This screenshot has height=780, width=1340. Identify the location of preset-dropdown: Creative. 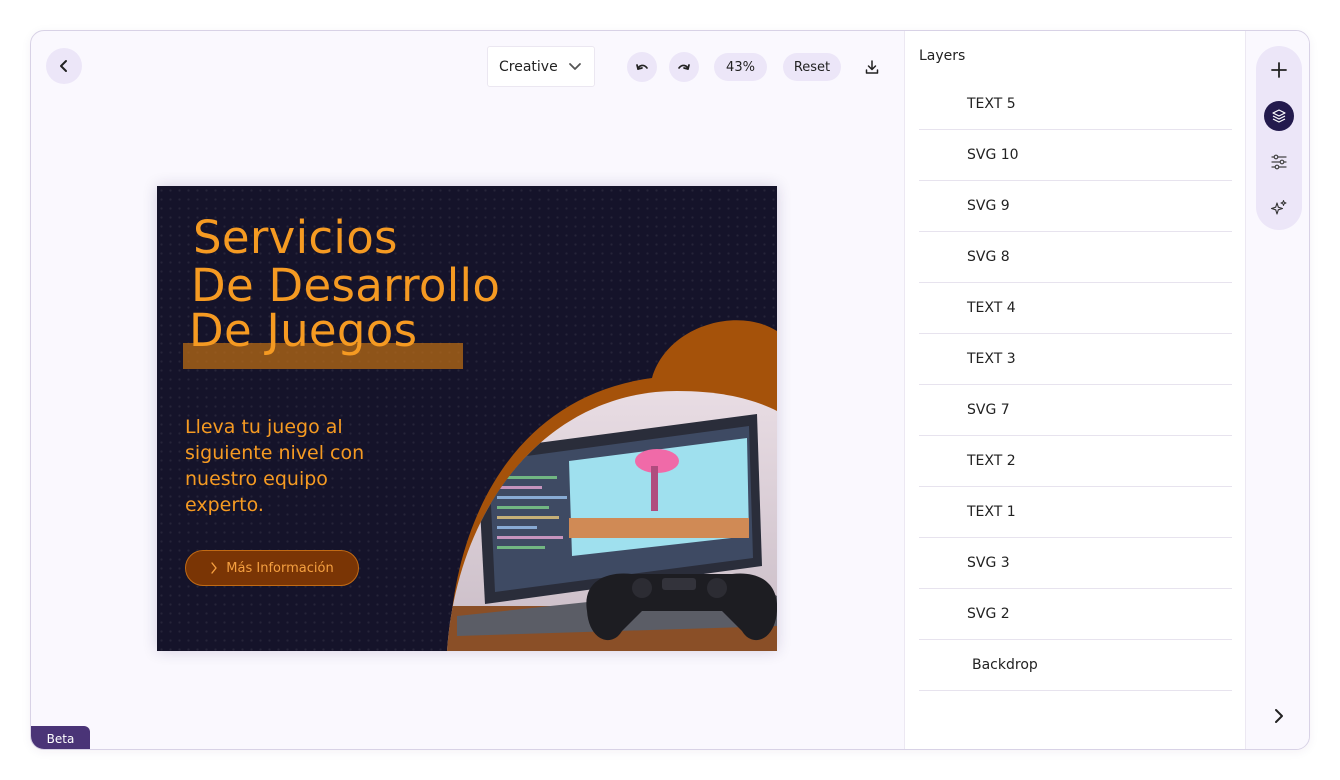
(541, 66).